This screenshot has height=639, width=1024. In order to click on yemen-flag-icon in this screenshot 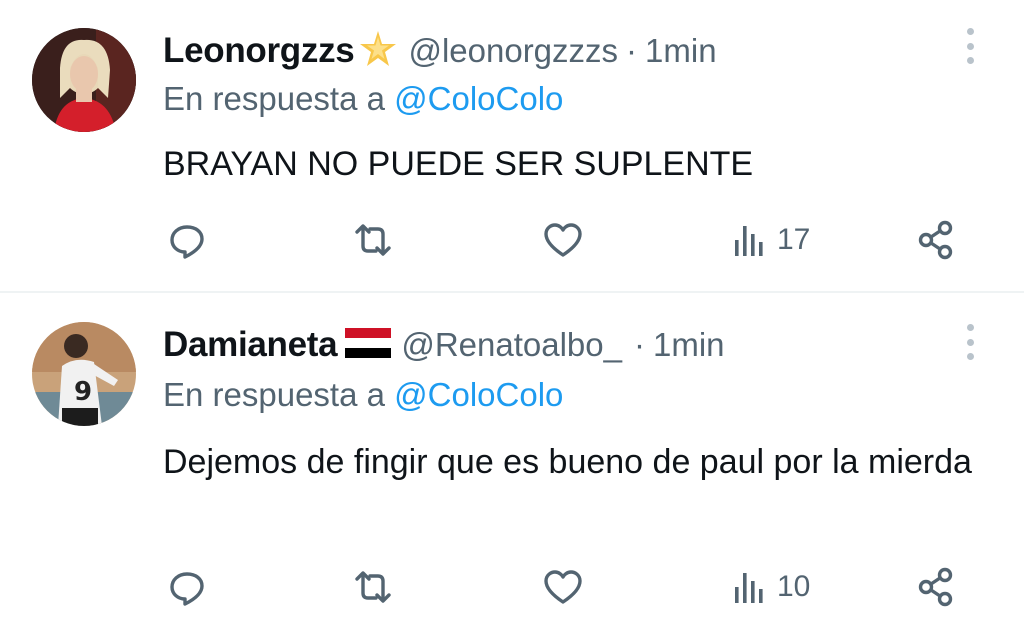, I will do `click(368, 345)`.